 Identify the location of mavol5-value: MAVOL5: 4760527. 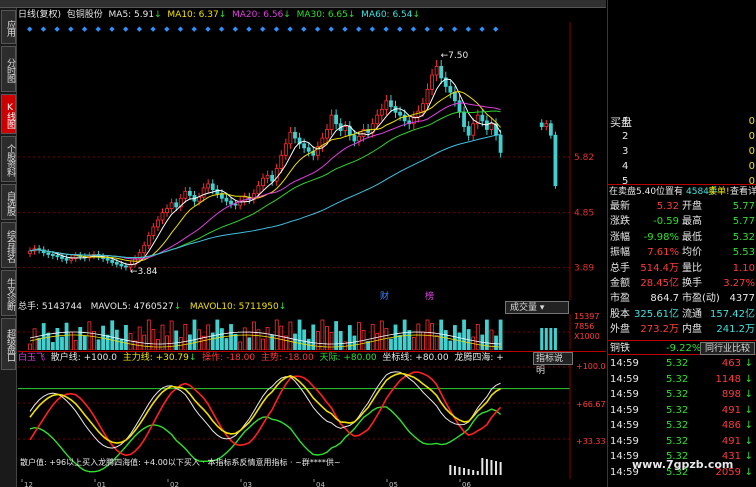
(132, 307).